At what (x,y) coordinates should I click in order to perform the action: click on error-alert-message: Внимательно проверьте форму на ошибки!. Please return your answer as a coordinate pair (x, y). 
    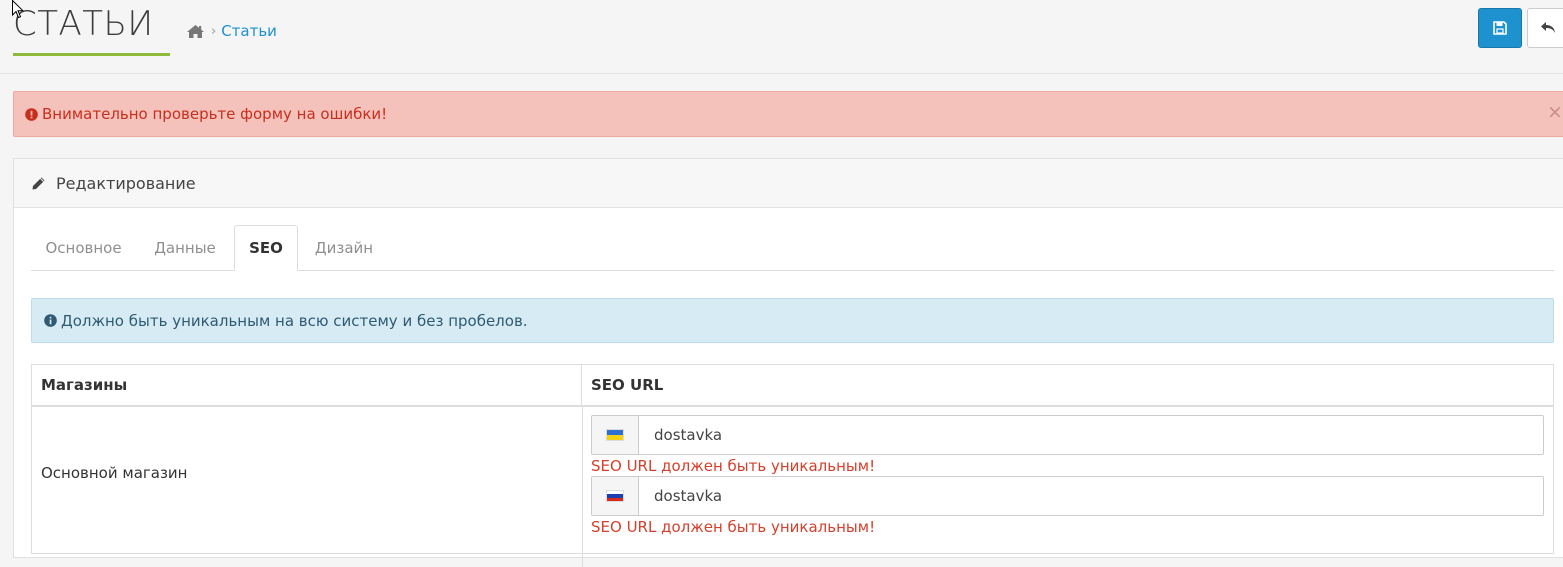
    Looking at the image, I should click on (215, 114).